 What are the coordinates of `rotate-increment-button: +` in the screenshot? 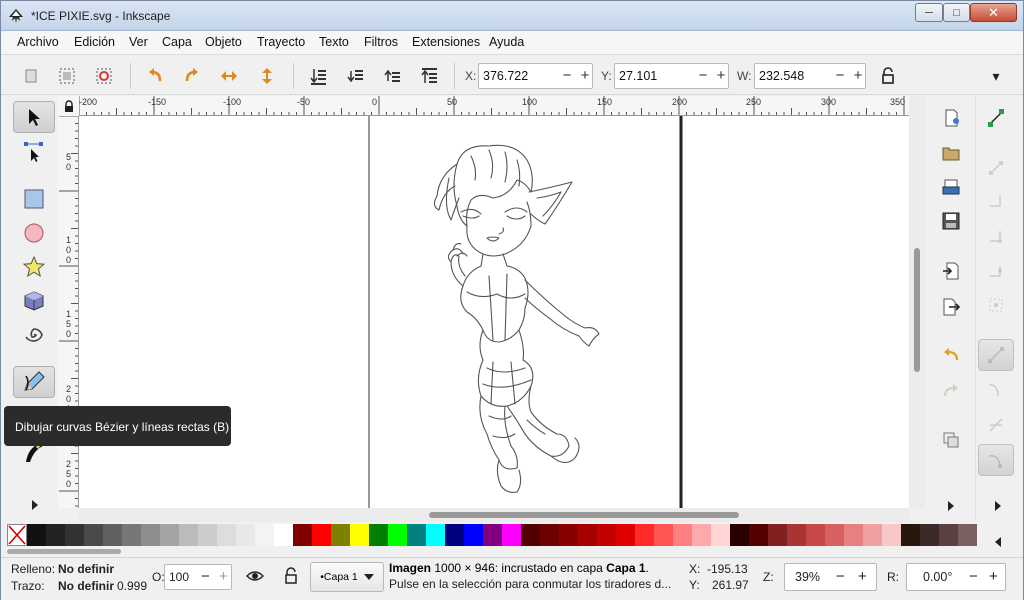 It's located at (993, 576).